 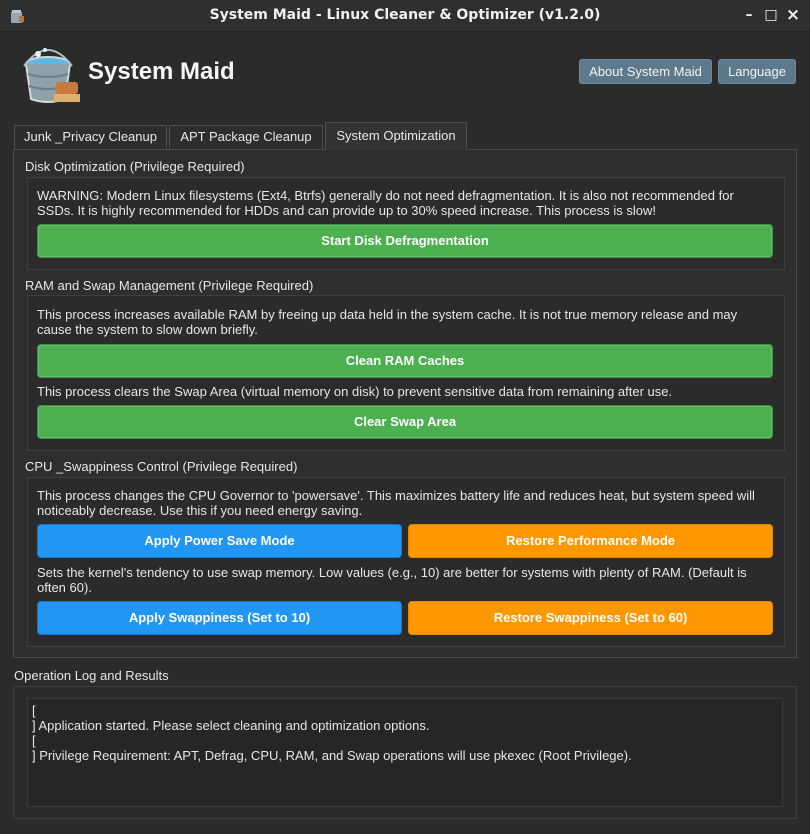 What do you see at coordinates (590, 541) in the screenshot?
I see `restore-performance-button: Restore Performance Mode` at bounding box center [590, 541].